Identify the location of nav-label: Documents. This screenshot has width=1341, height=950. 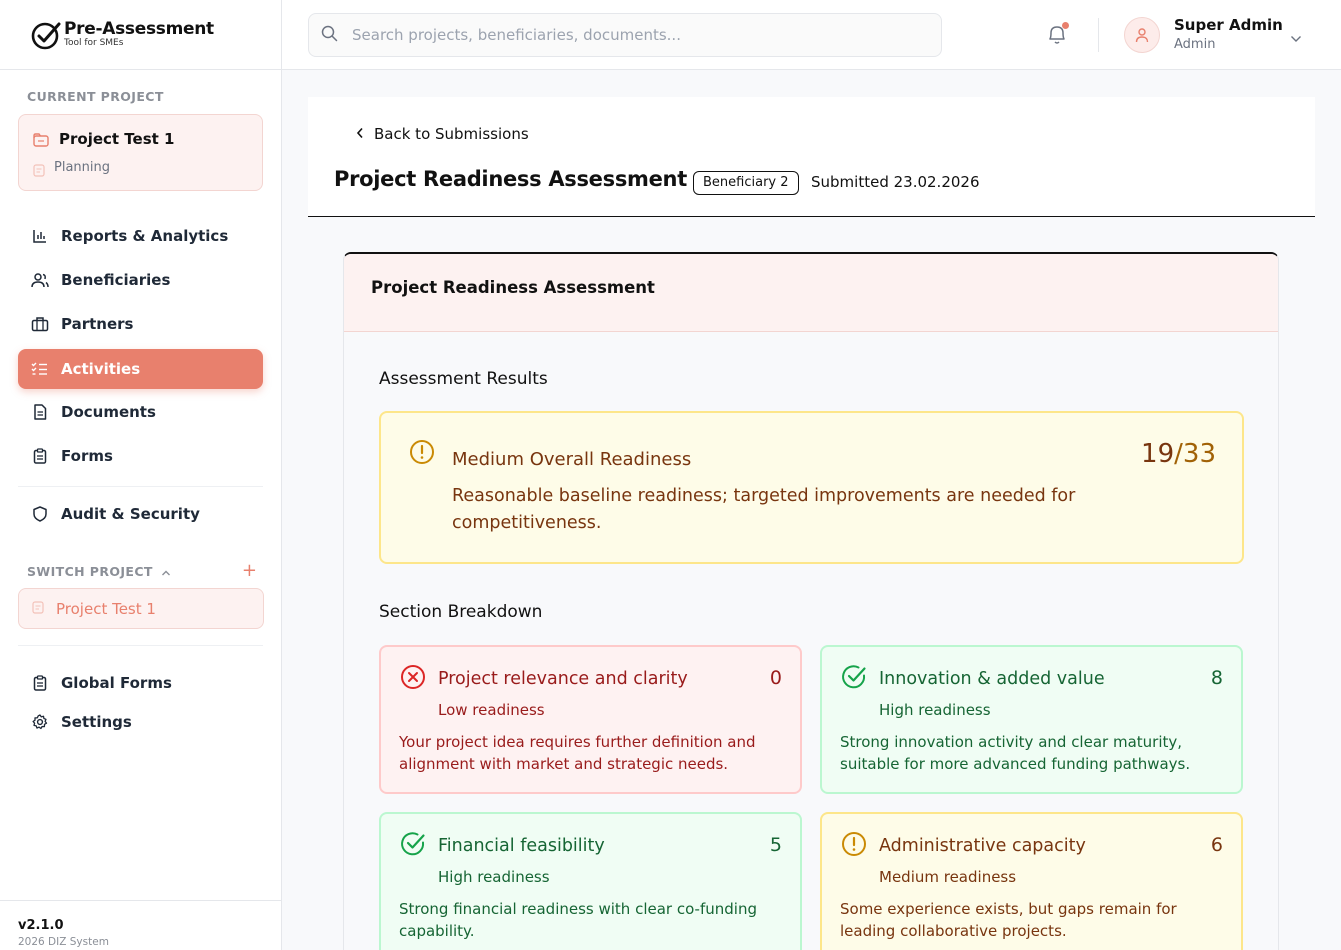
(108, 412).